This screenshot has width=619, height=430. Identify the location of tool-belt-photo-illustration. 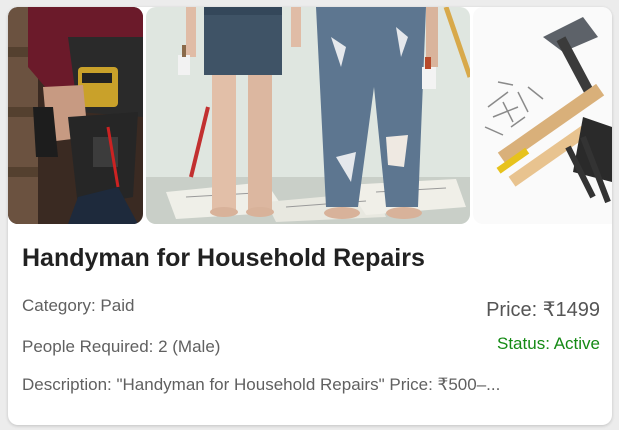
(75, 115).